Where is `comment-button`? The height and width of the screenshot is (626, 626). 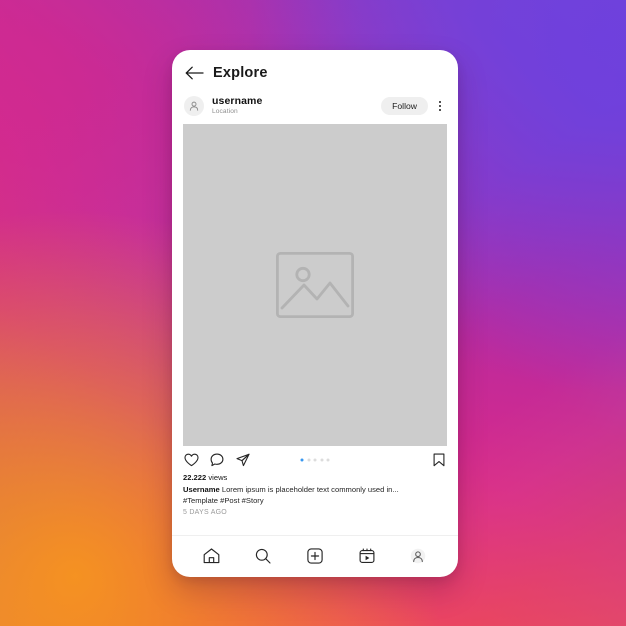 comment-button is located at coordinates (217, 460).